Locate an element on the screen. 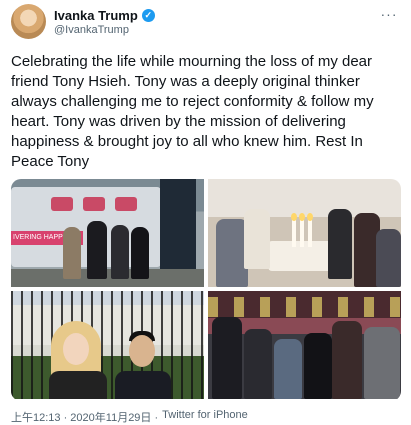 This screenshot has height=425, width=411. timestamp: 上午12:13 · 2020年11月29日 · is located at coordinates (84, 417).